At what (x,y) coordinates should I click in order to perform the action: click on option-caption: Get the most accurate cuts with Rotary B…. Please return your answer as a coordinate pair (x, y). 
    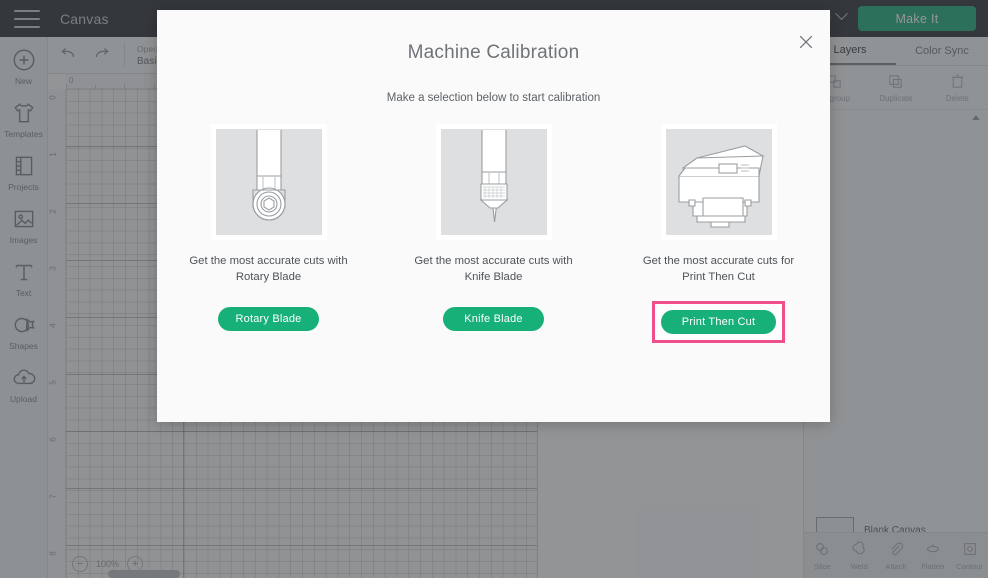
    Looking at the image, I should click on (268, 269).